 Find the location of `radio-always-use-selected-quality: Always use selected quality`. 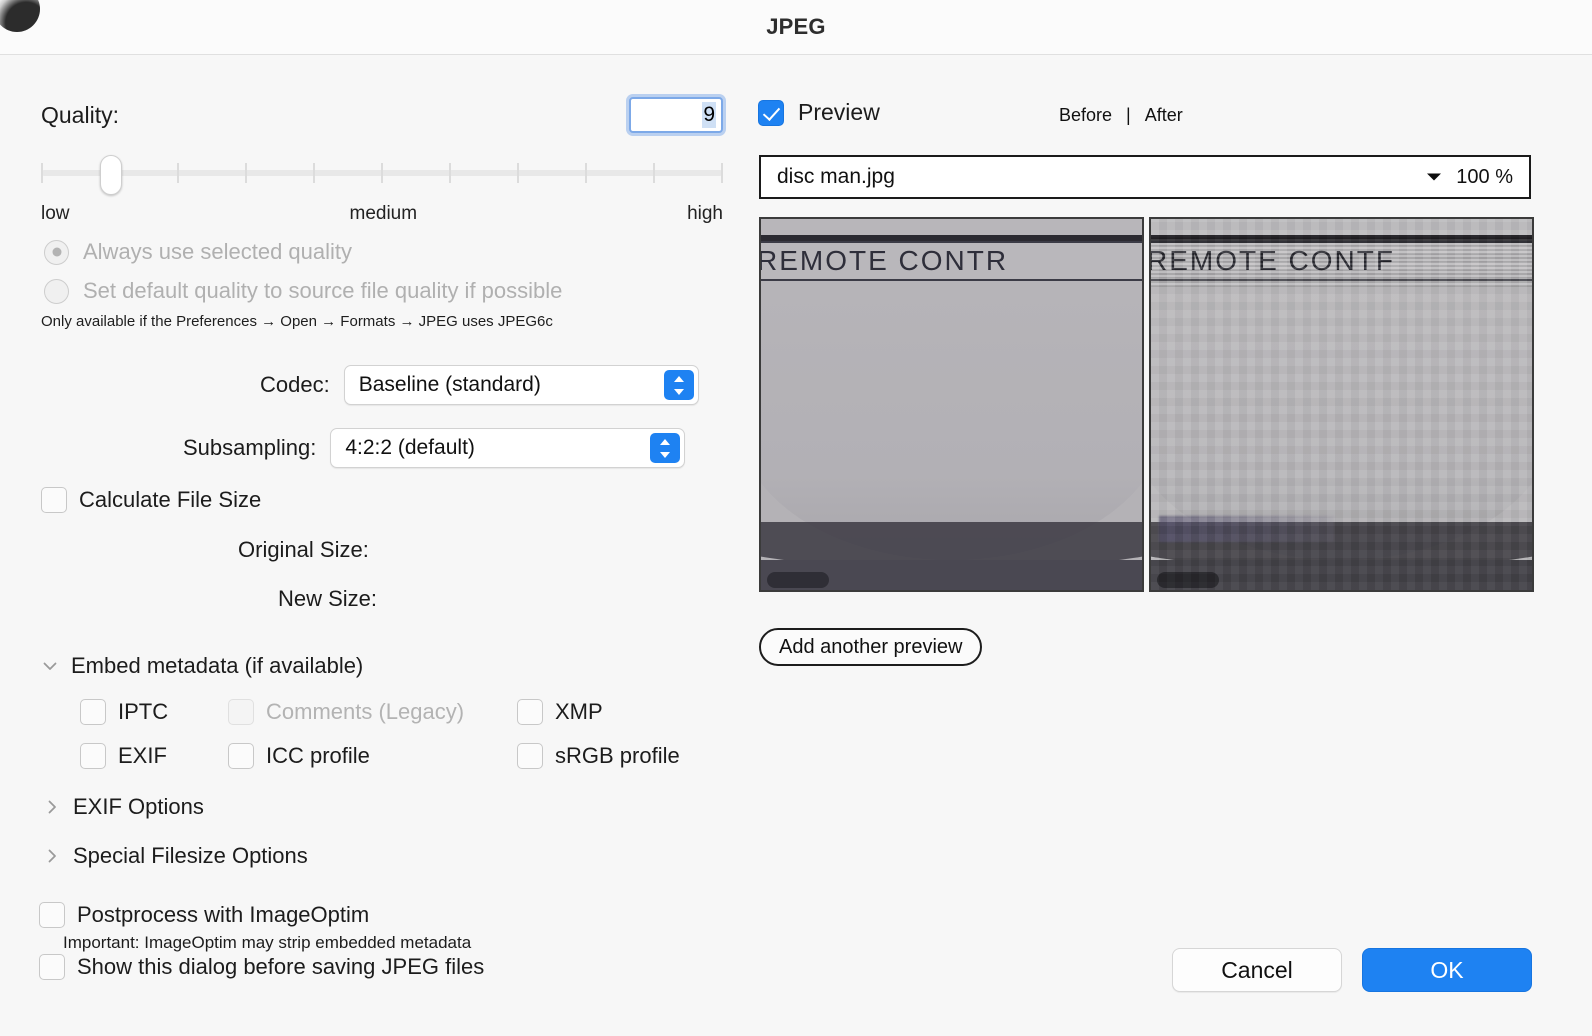

radio-always-use-selected-quality: Always use selected quality is located at coordinates (198, 252).